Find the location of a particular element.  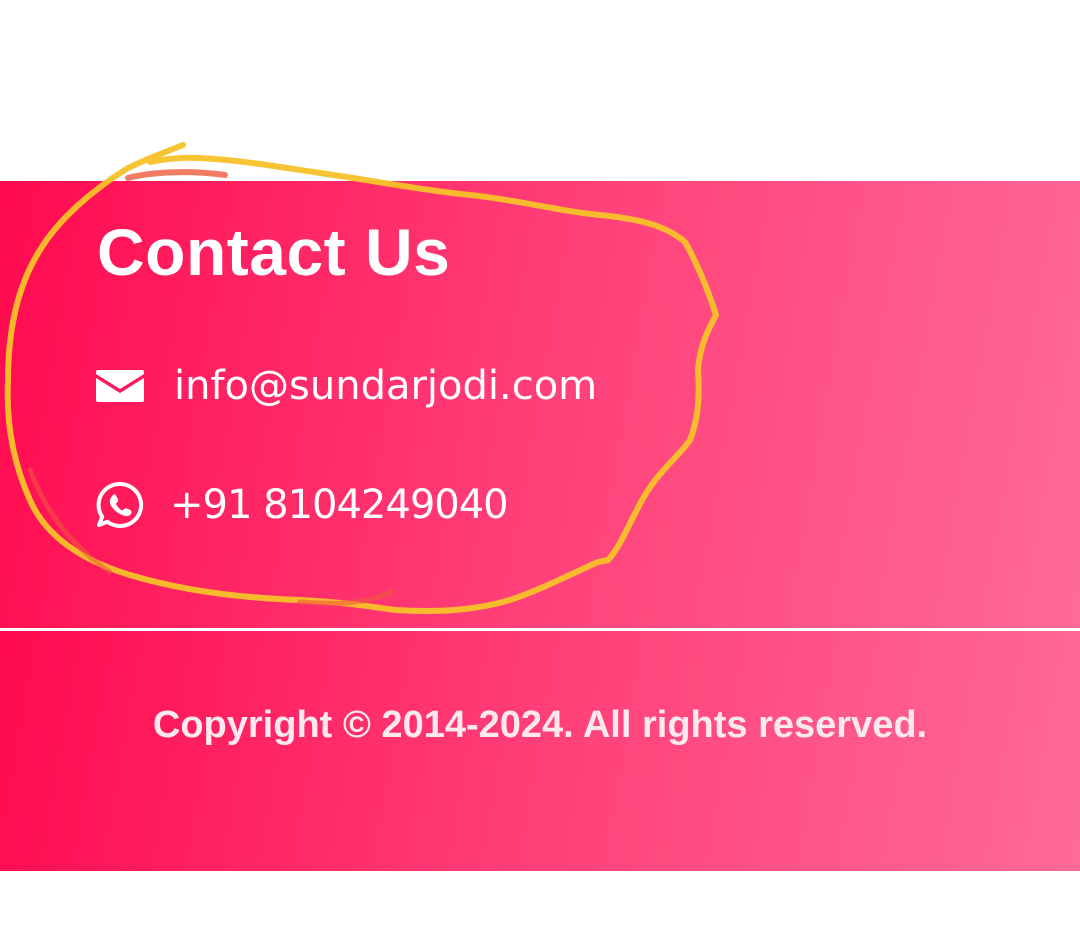

envelope-icon is located at coordinates (120, 386).